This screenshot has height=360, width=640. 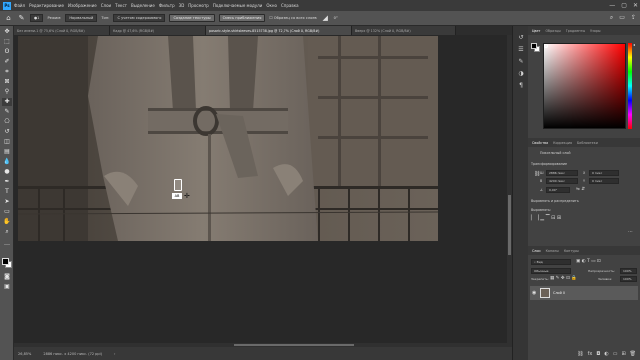 What do you see at coordinates (7, 52) in the screenshot?
I see `lasso-tool-icon: ʘ` at bounding box center [7, 52].